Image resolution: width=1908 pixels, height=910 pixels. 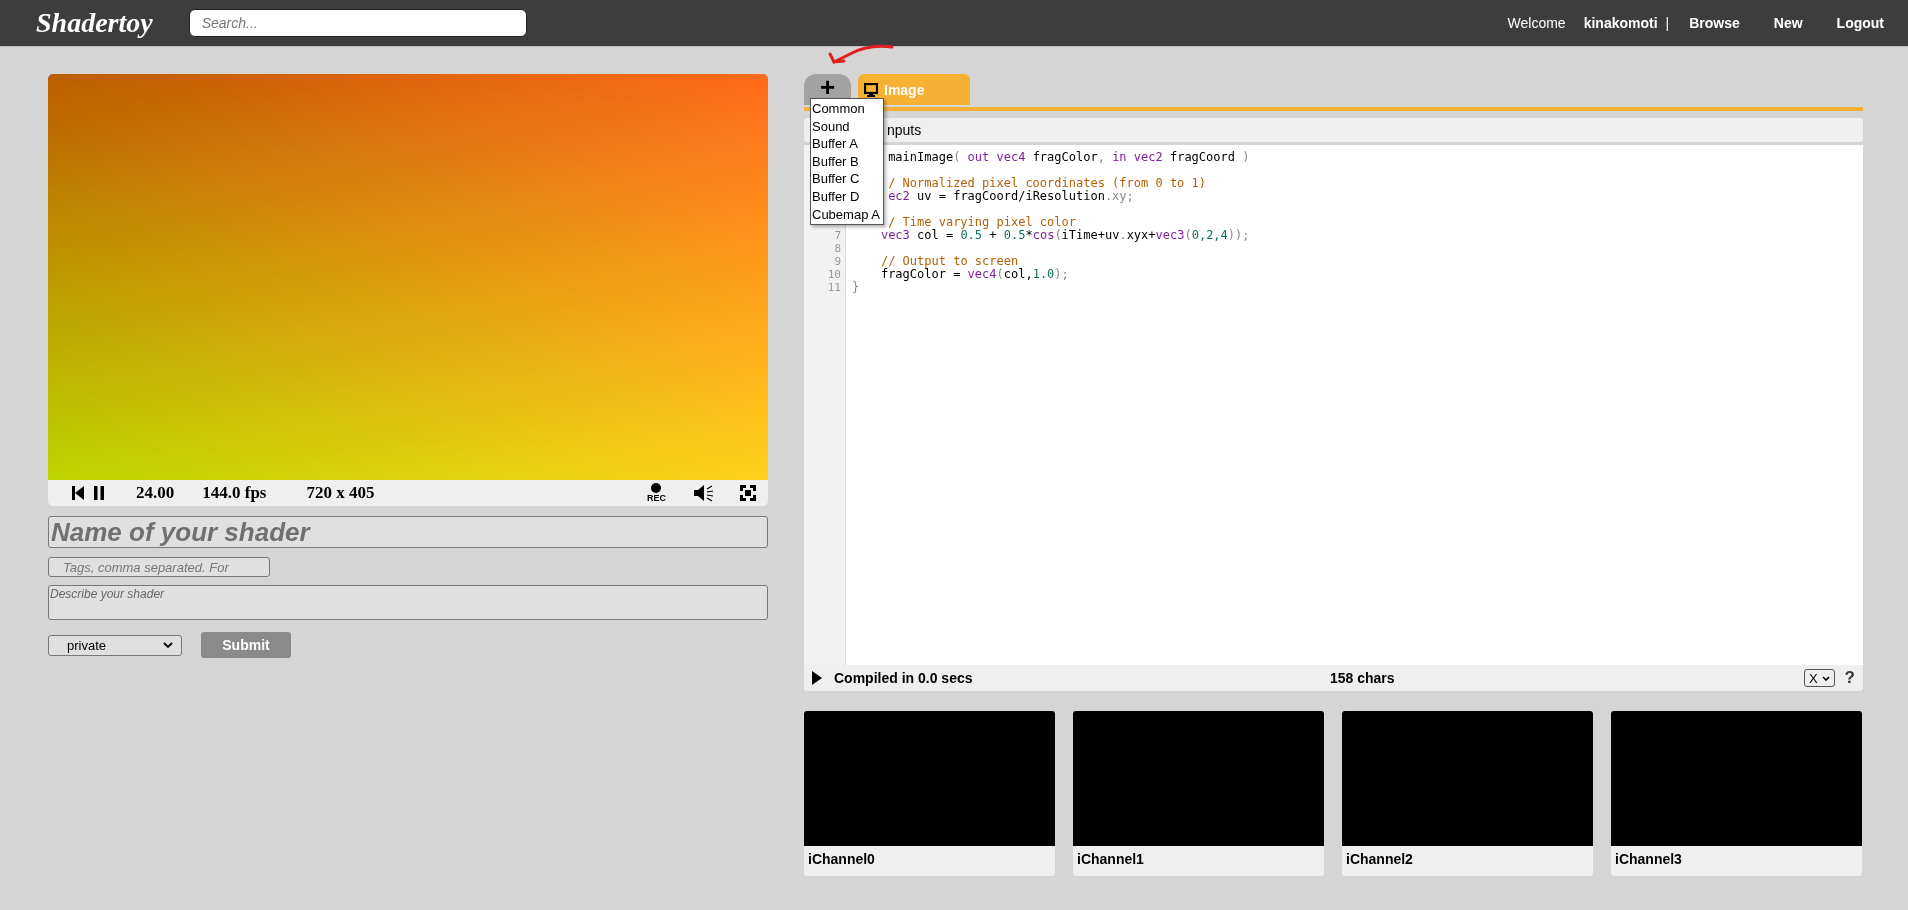 I want to click on record-button: REC, so click(x=656, y=493).